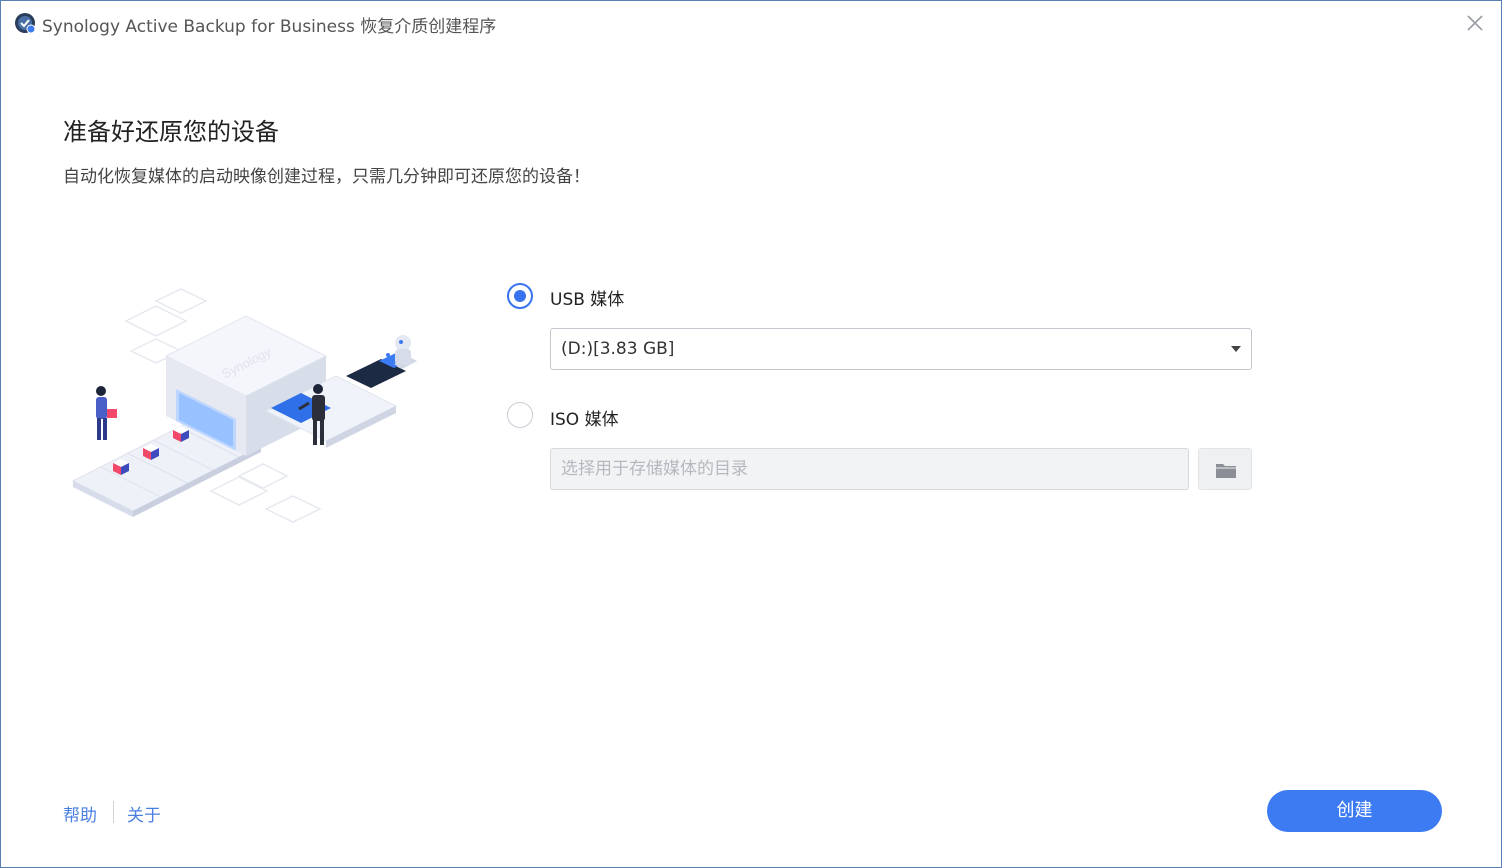 The width and height of the screenshot is (1502, 868). Describe the element at coordinates (251, 406) in the screenshot. I see `restore-illustration: Synology` at that location.